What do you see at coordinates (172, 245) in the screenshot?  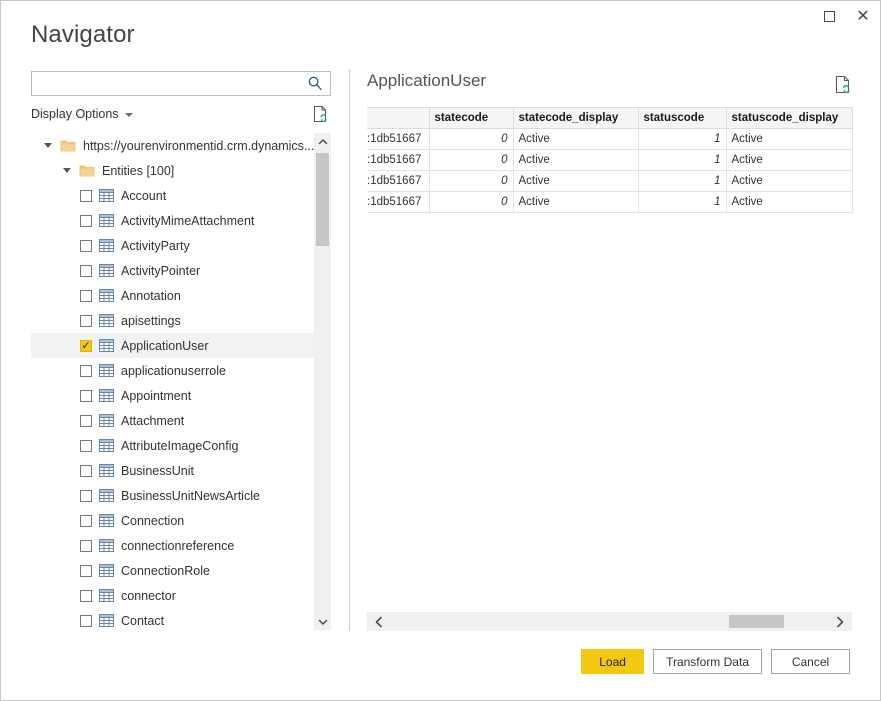 I see `tree-item-activityparty: ActivityParty` at bounding box center [172, 245].